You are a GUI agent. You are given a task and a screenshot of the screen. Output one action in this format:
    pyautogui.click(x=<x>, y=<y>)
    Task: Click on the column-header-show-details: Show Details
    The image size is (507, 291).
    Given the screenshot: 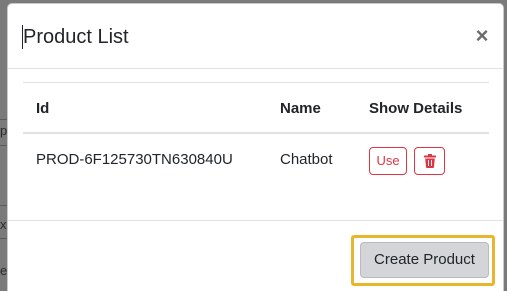 What is the action you would take?
    pyautogui.click(x=416, y=108)
    